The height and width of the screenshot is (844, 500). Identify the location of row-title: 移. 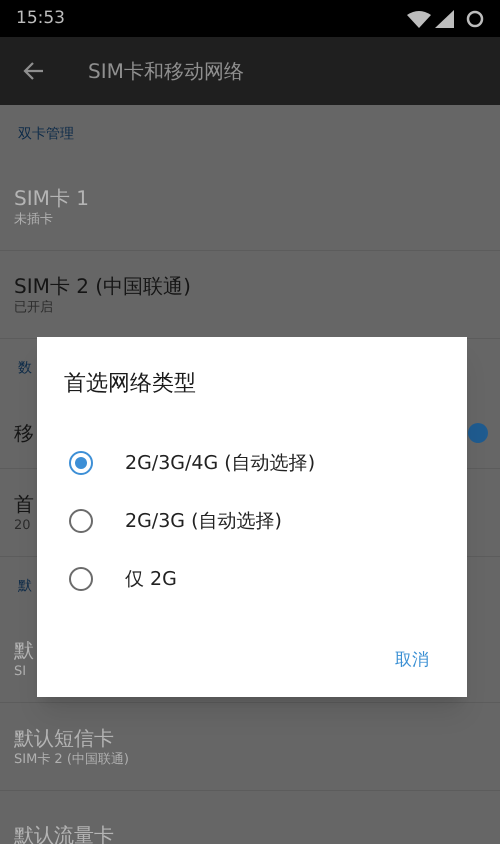
(24, 433).